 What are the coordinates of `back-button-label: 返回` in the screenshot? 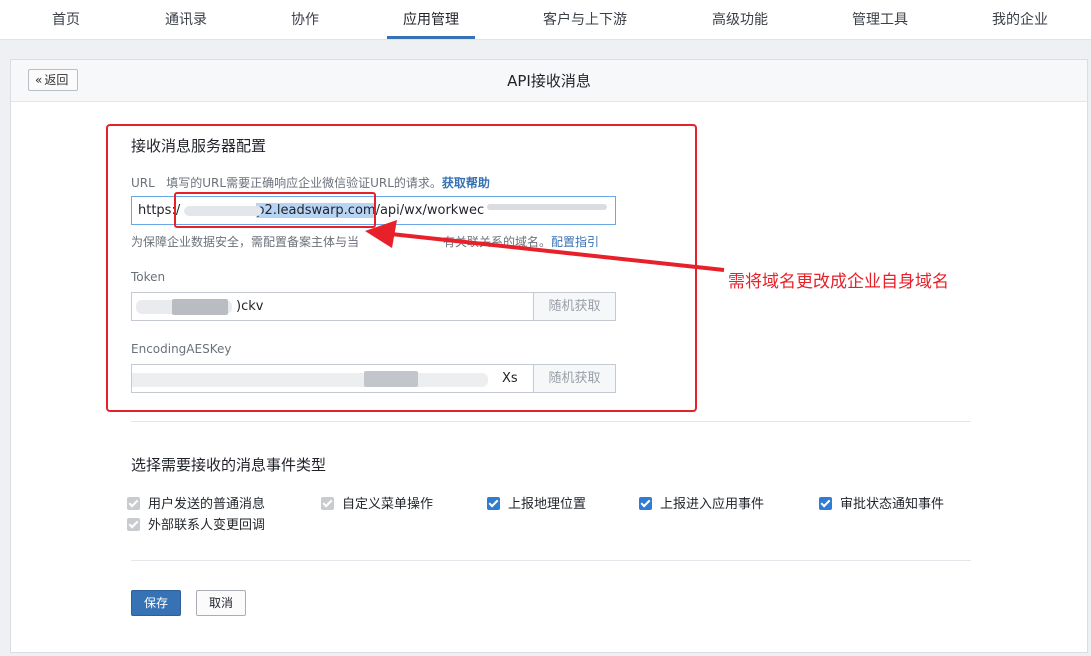 It's located at (56, 80).